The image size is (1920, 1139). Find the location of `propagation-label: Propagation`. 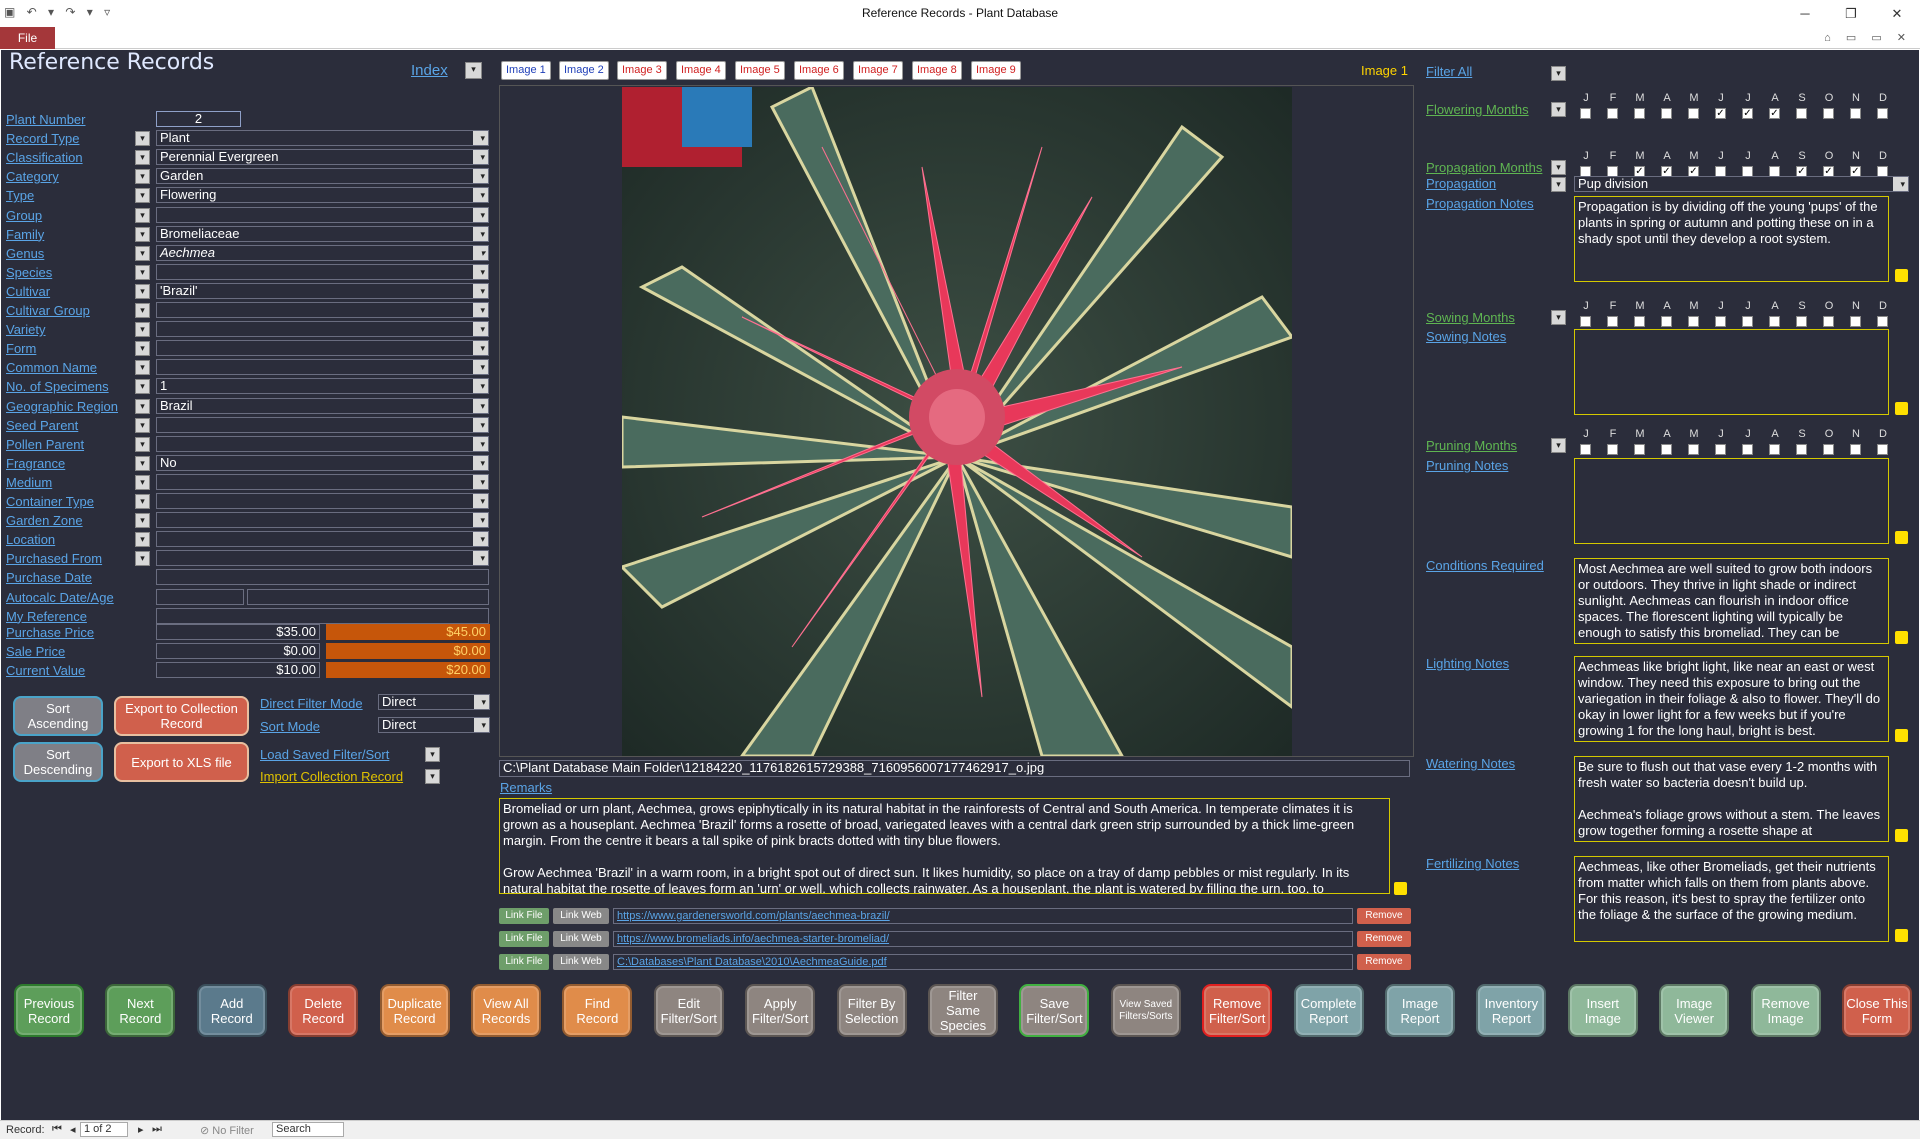

propagation-label: Propagation is located at coordinates (1461, 183).